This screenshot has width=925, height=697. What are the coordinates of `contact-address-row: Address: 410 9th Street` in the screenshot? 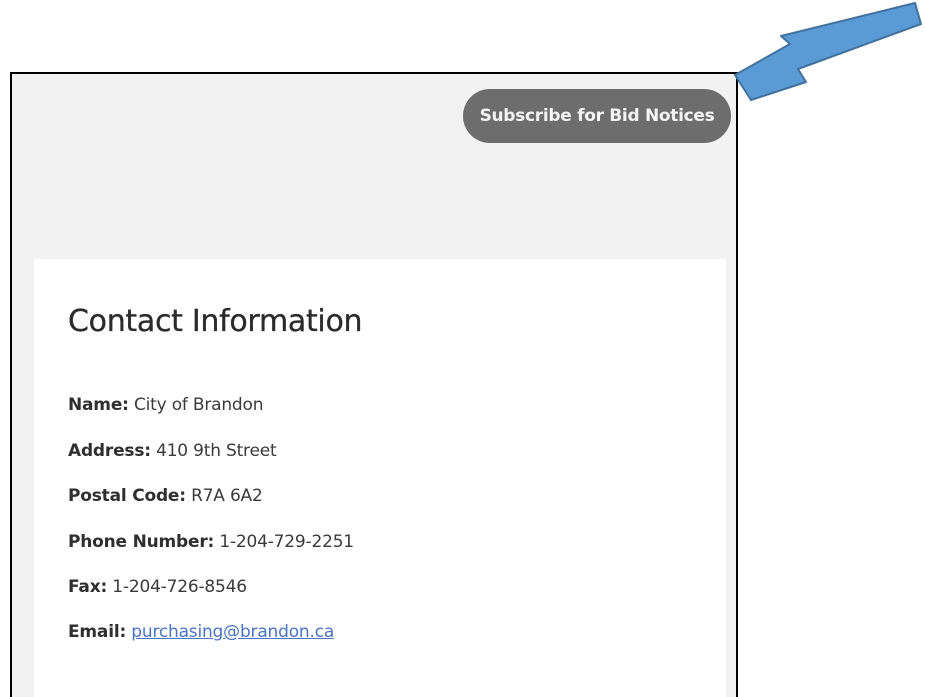 It's located at (172, 451).